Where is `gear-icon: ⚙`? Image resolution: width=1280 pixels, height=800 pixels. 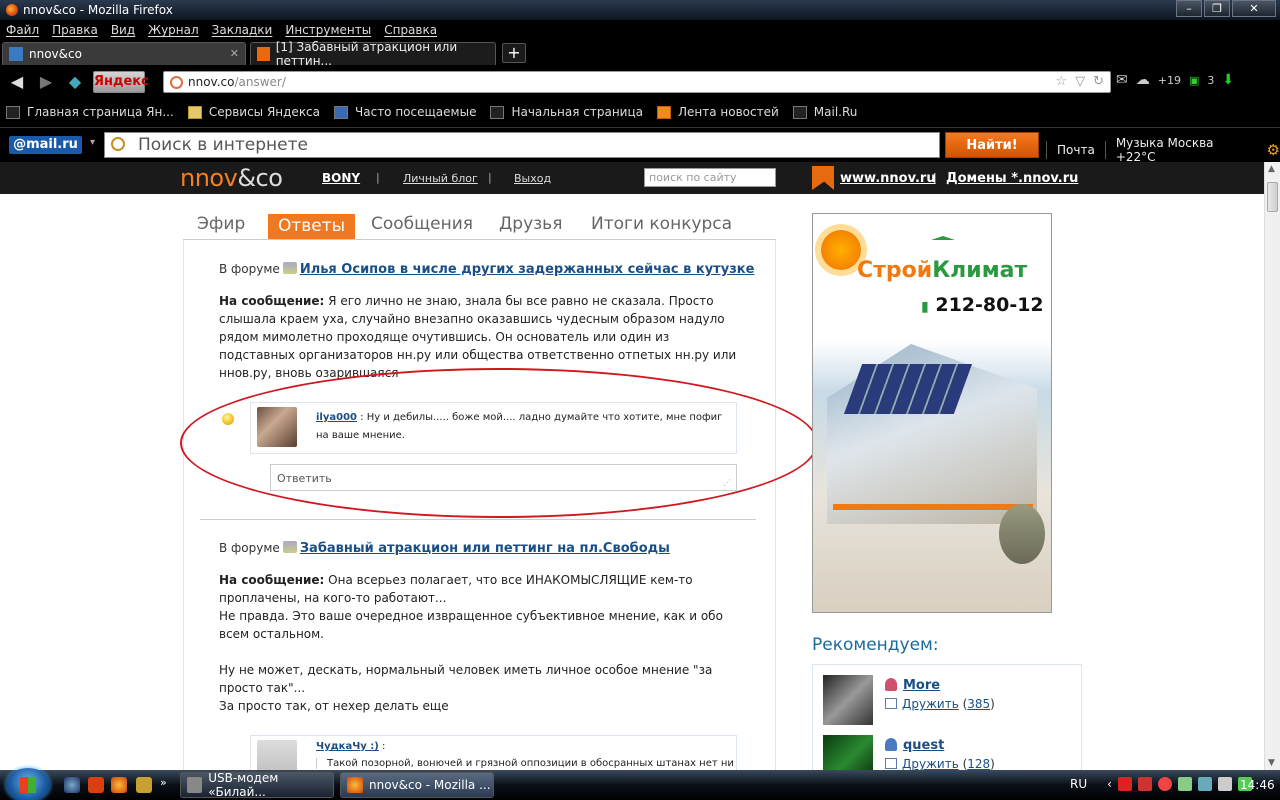
gear-icon: ⚙ is located at coordinates (1273, 150).